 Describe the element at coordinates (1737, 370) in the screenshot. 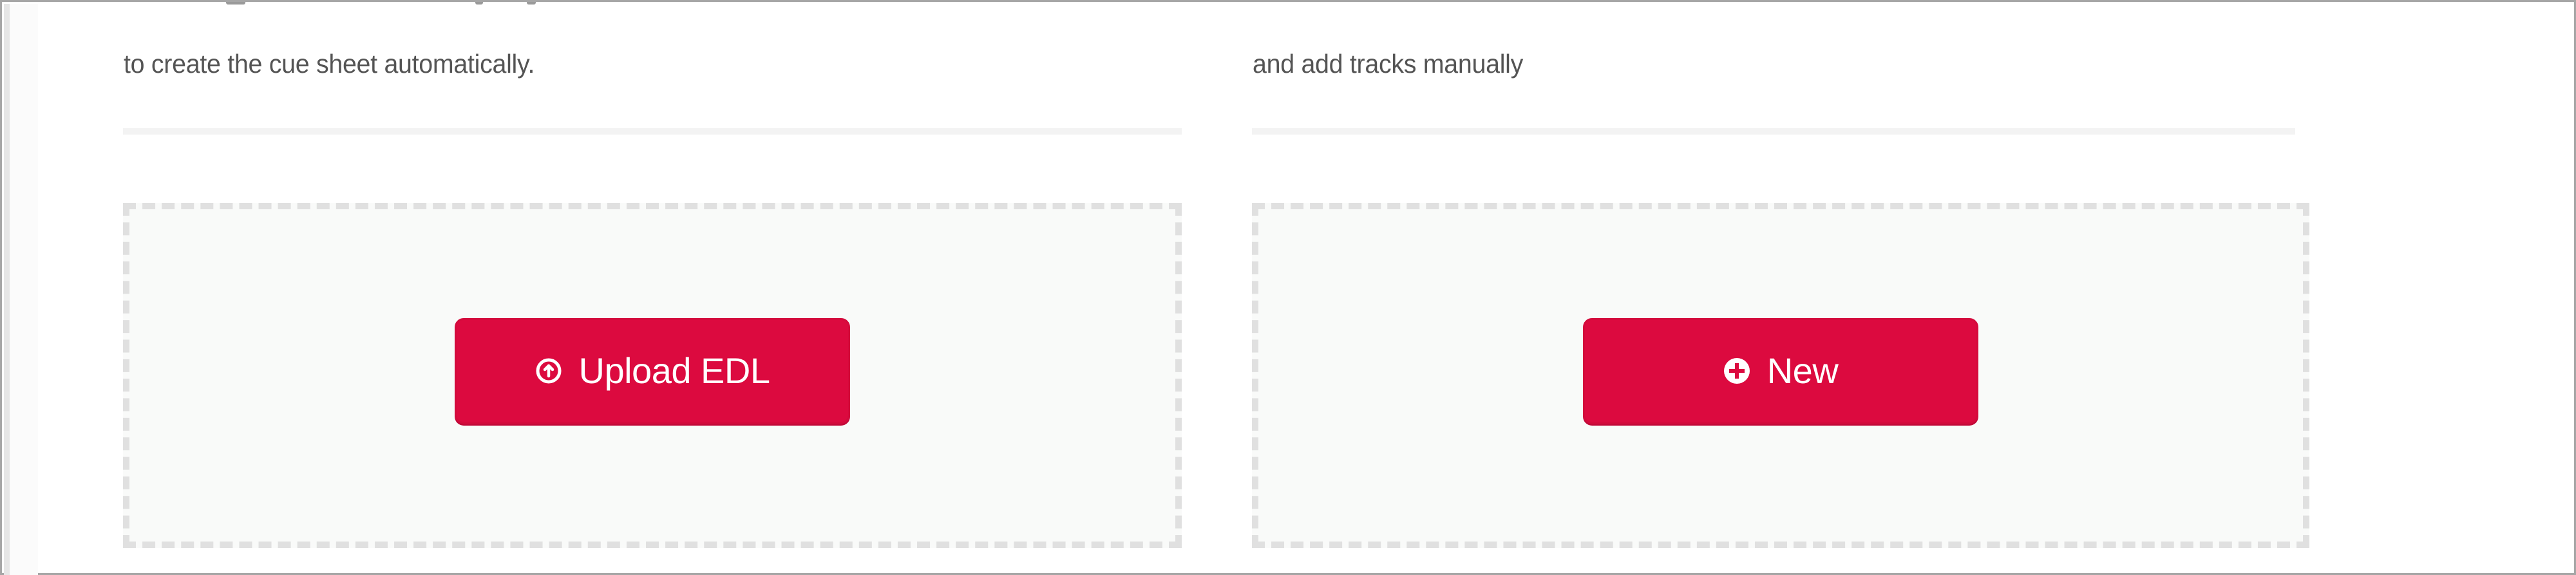

I see `plus-circle-icon` at that location.